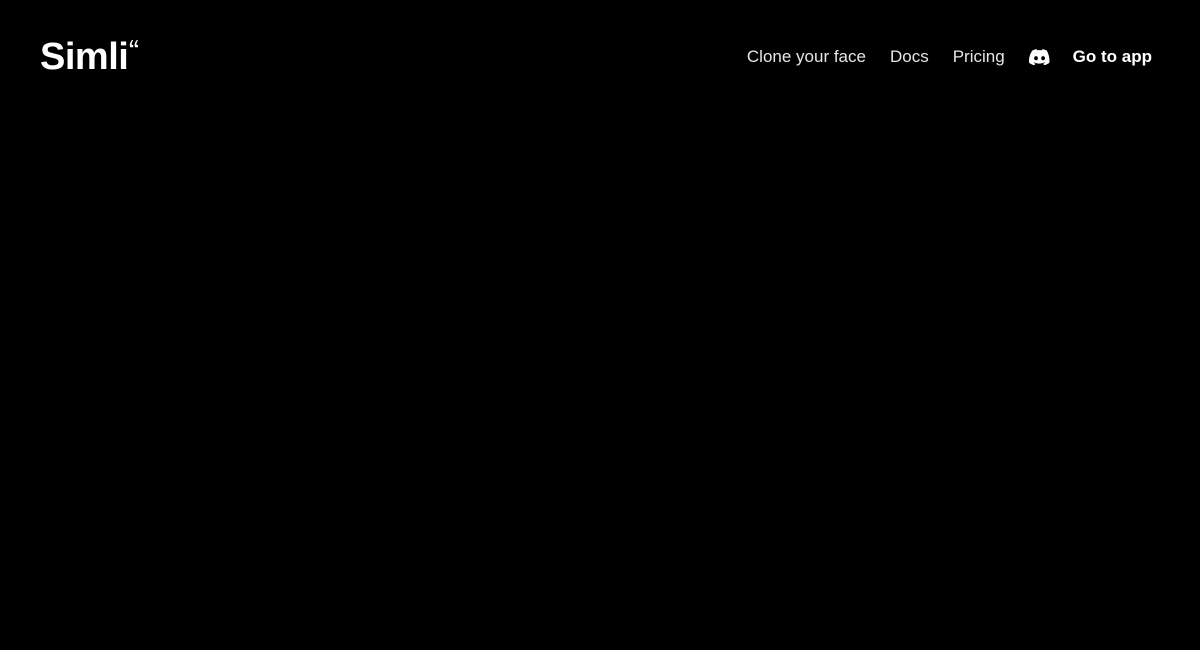 Image resolution: width=1200 pixels, height=650 pixels. I want to click on nav-link-docs: Docs, so click(909, 57).